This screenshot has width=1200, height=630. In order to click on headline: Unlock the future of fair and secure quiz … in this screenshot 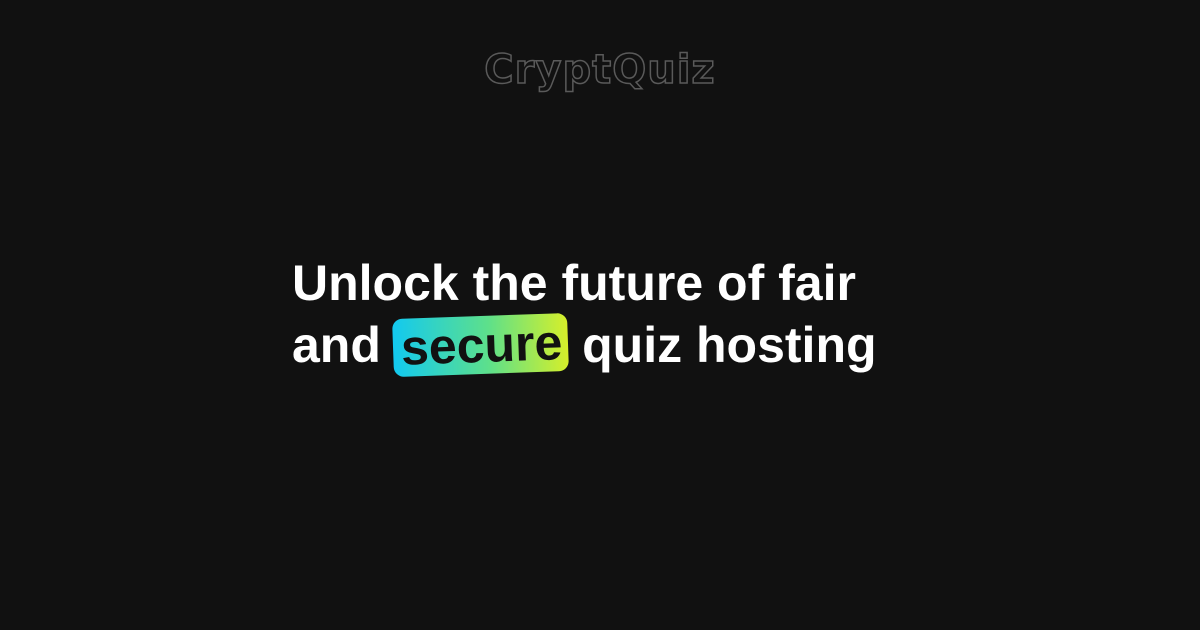, I will do `click(642, 315)`.